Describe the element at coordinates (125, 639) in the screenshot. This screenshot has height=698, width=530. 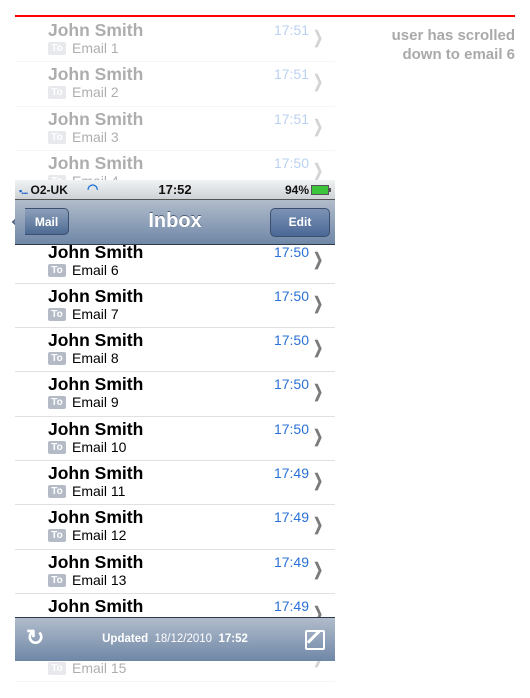
I see `updated-label: Updated` at that location.